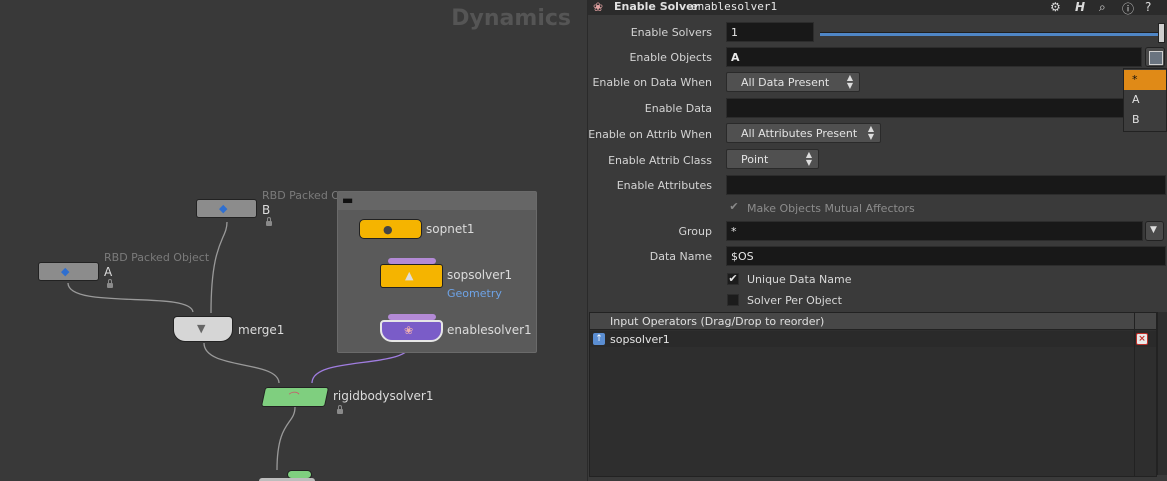 Image resolution: width=1167 pixels, height=481 pixels. I want to click on info-icon: ⓘ, so click(1128, 8).